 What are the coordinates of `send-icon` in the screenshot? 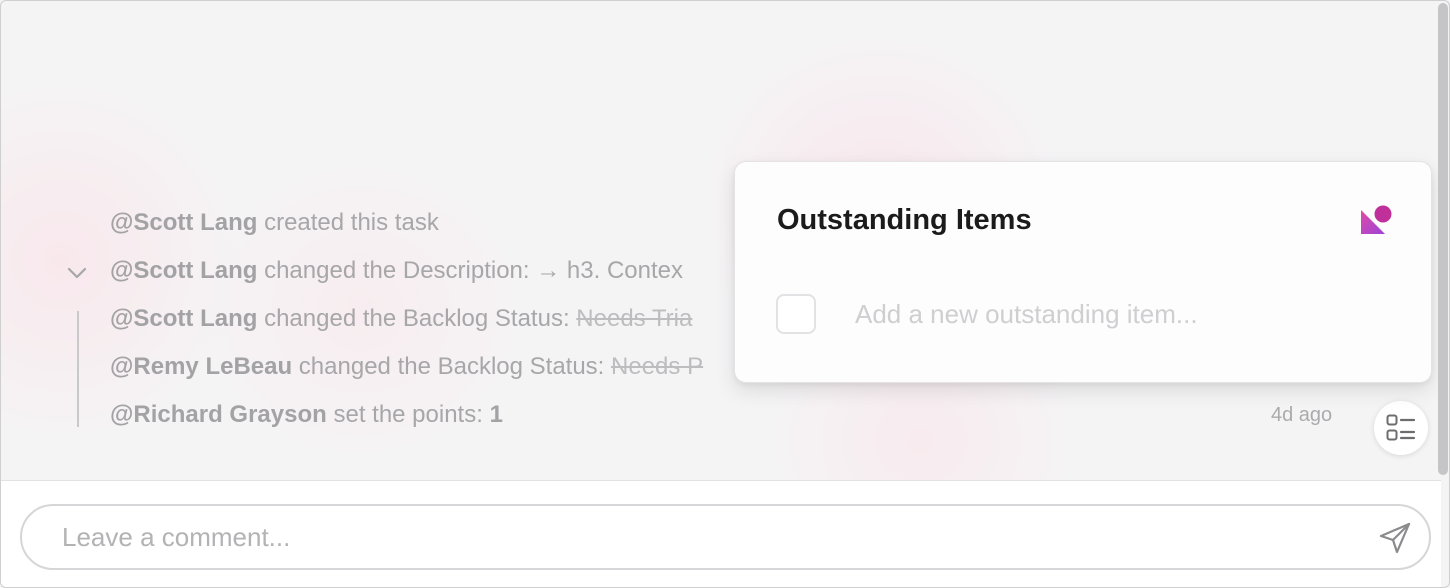 It's located at (1395, 538).